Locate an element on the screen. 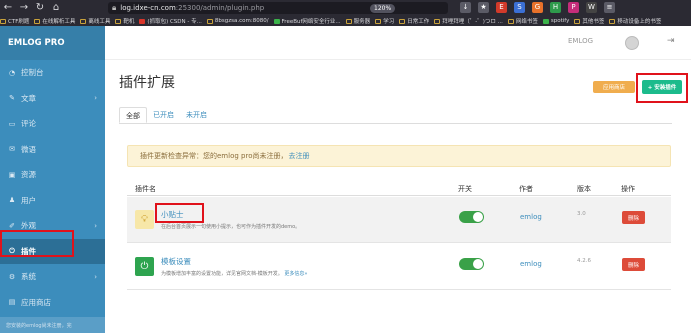 This screenshot has width=691, height=333. table-header: 插件名 开关 作者 版本 操作 is located at coordinates (399, 188).